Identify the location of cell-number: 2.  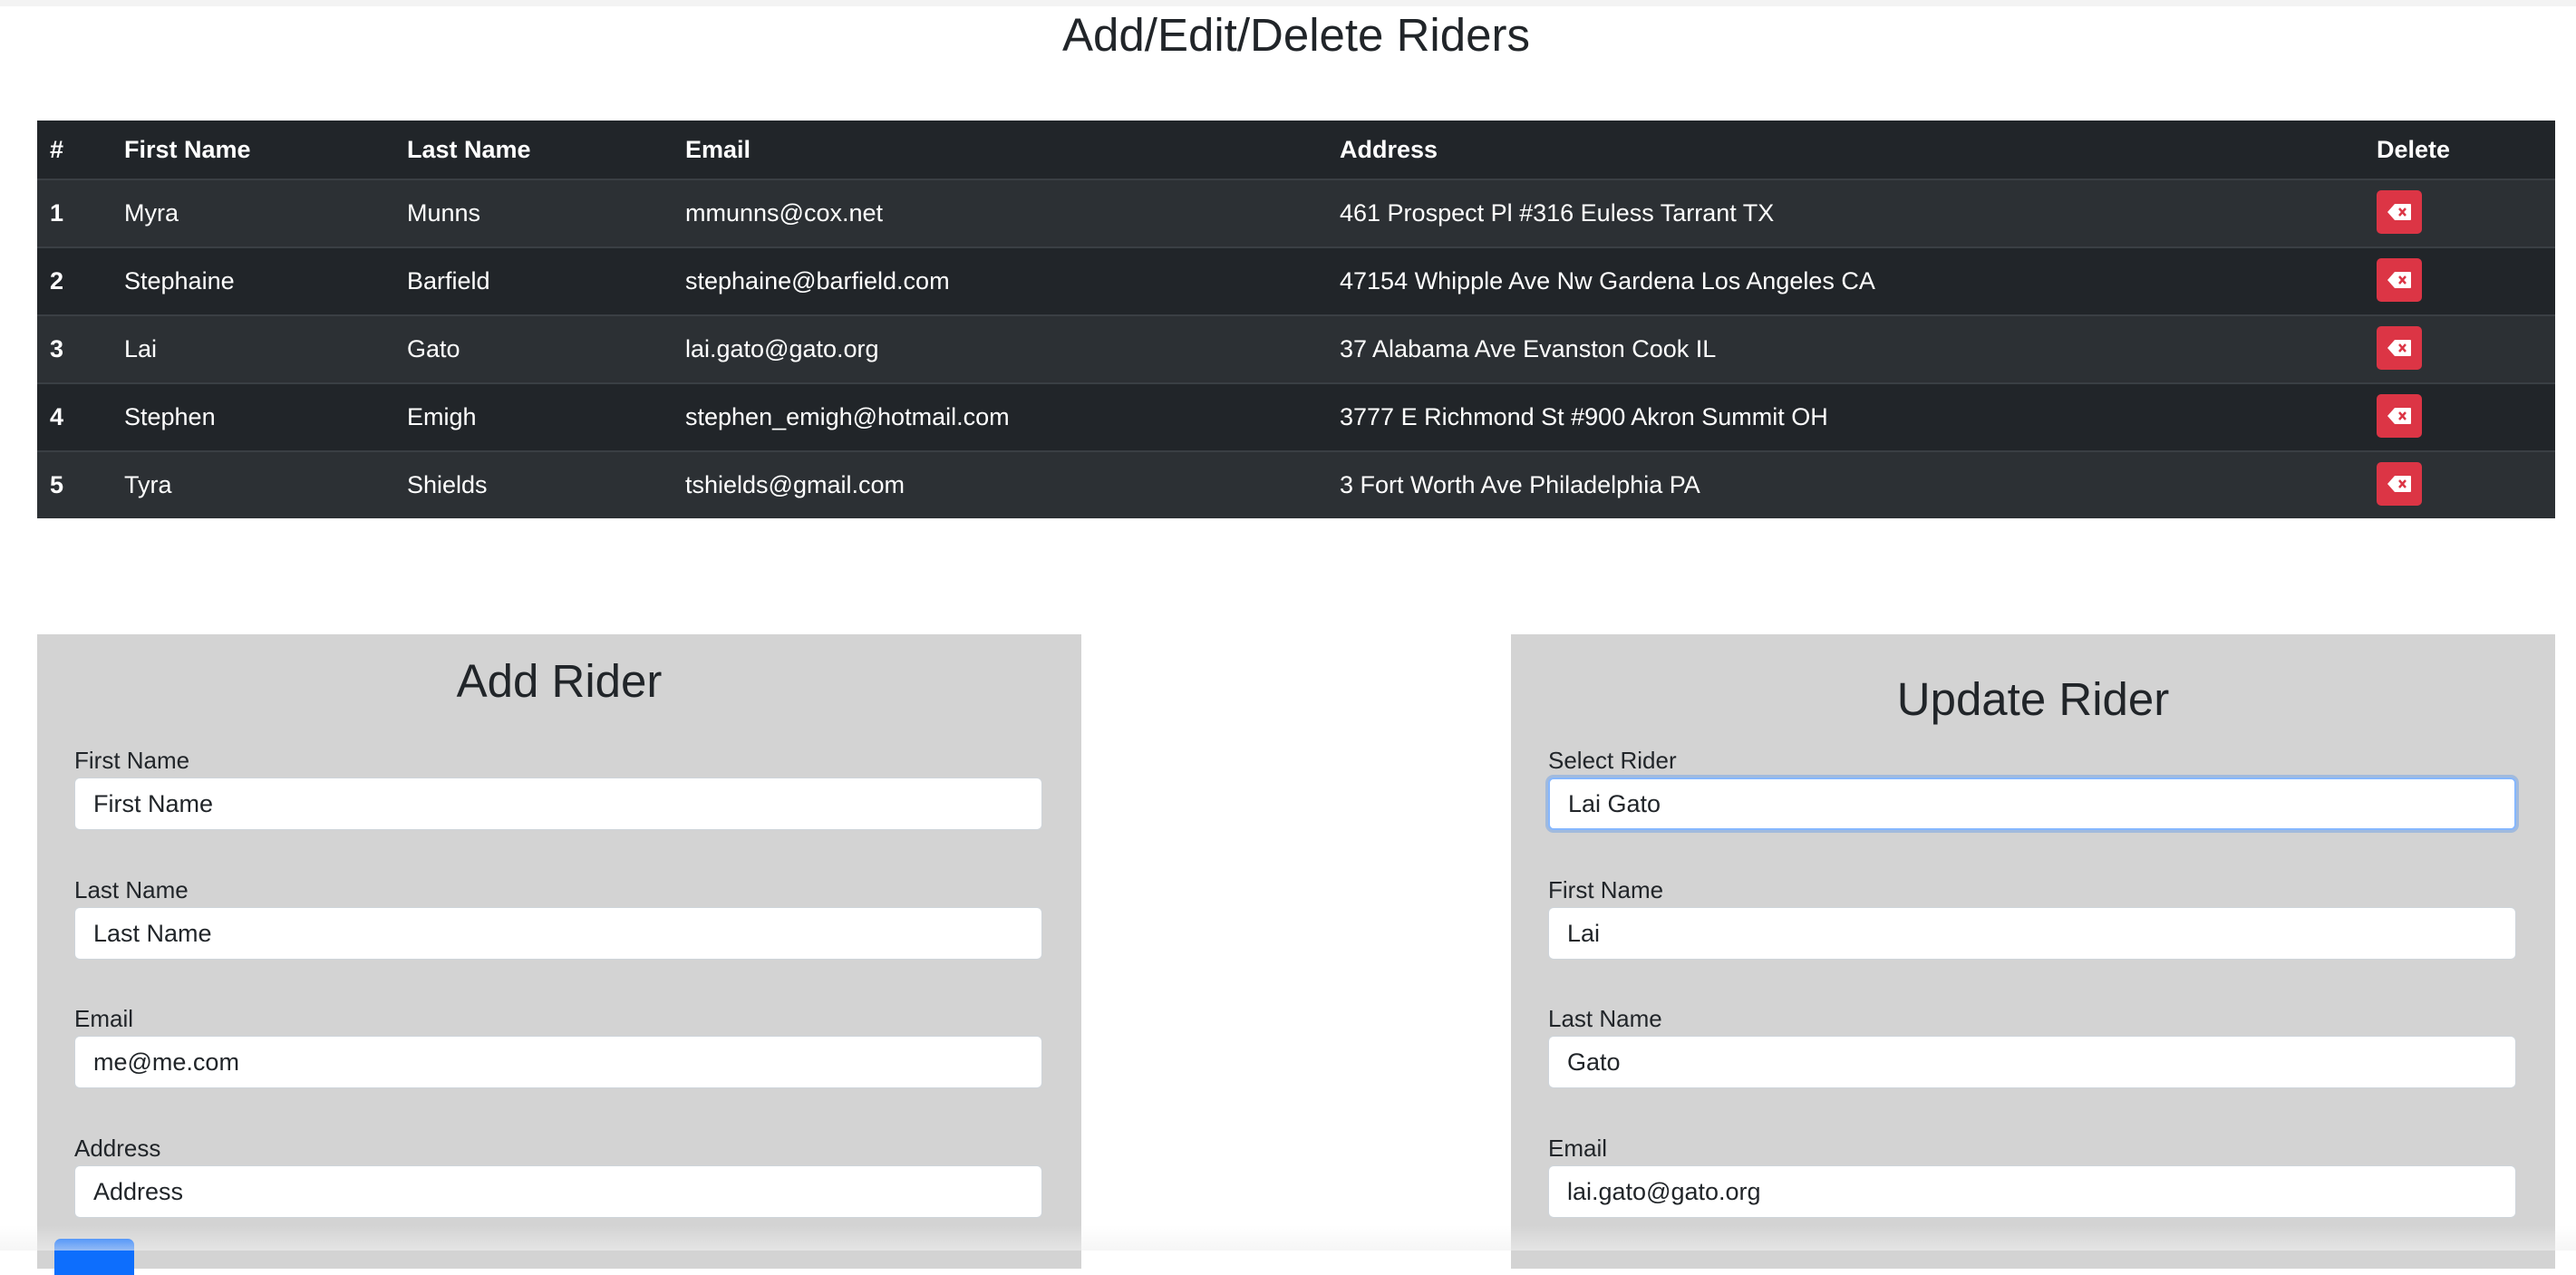
(74, 280).